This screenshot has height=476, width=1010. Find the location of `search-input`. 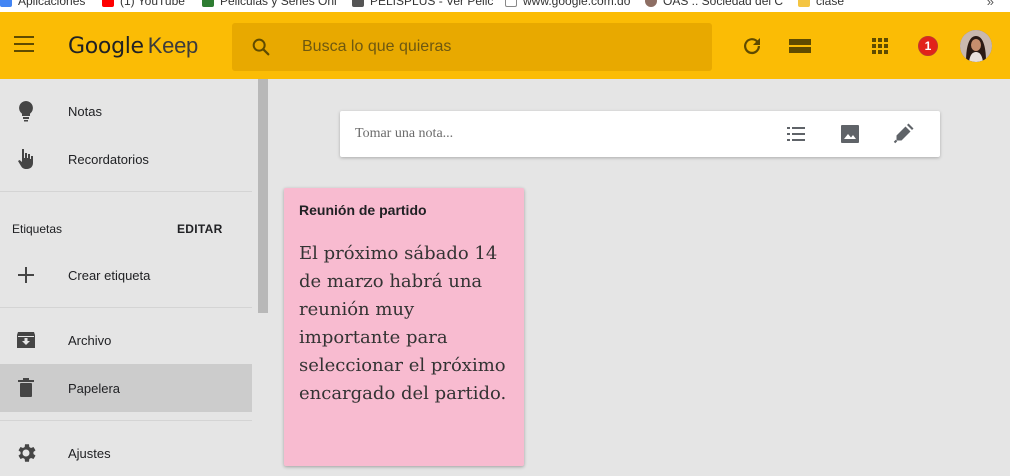

search-input is located at coordinates (502, 47).